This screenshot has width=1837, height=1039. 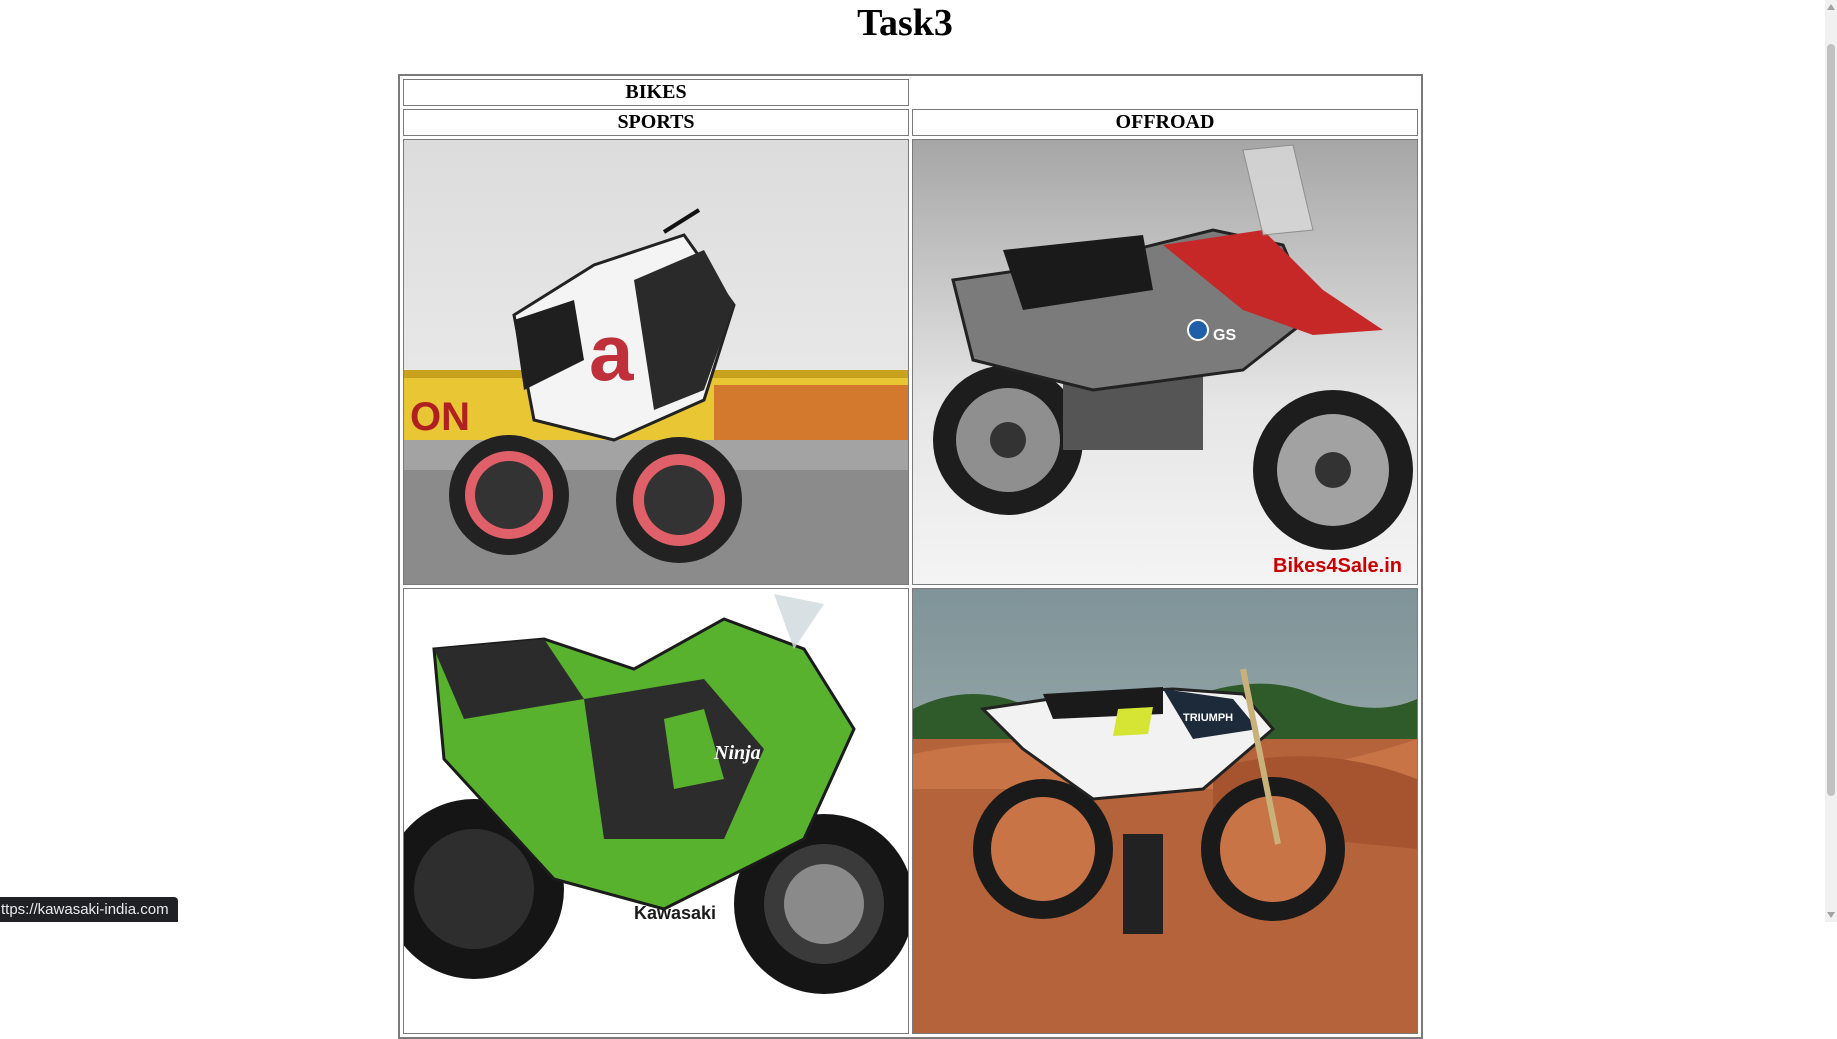 I want to click on svg-text: a, so click(x=611, y=352).